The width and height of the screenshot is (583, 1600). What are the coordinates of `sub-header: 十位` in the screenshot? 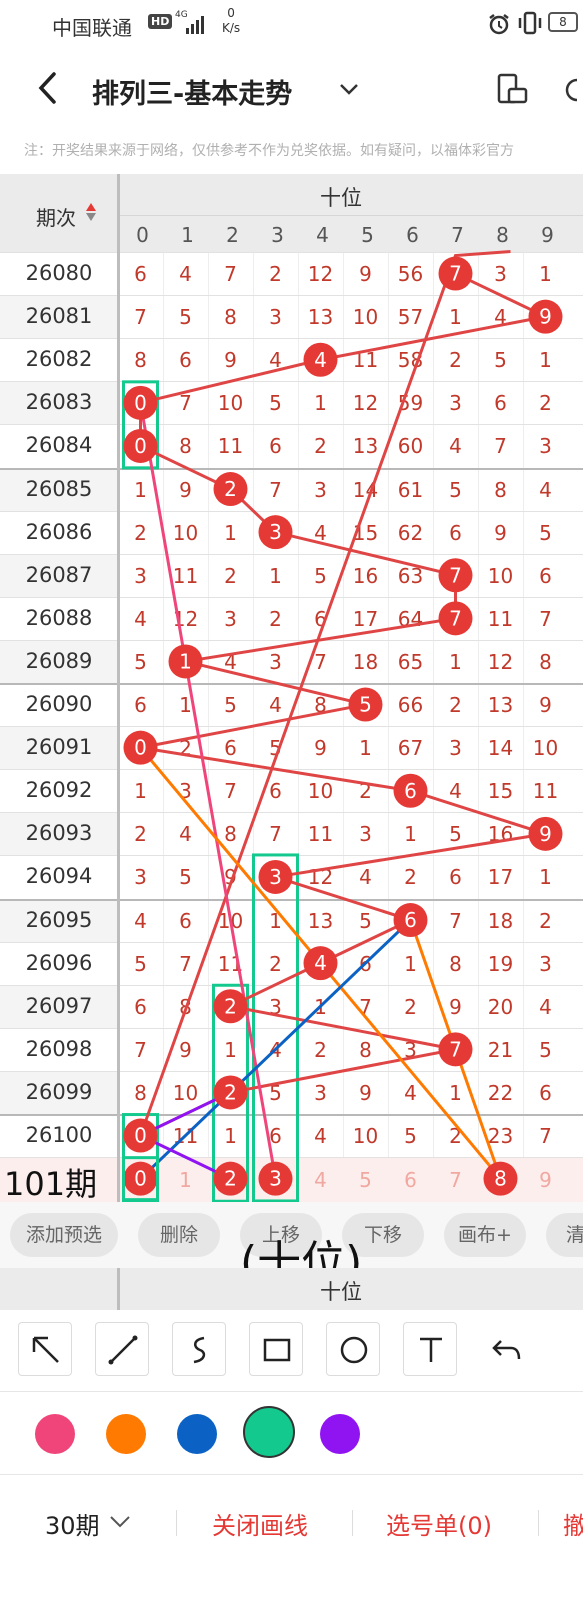 It's located at (291, 1289).